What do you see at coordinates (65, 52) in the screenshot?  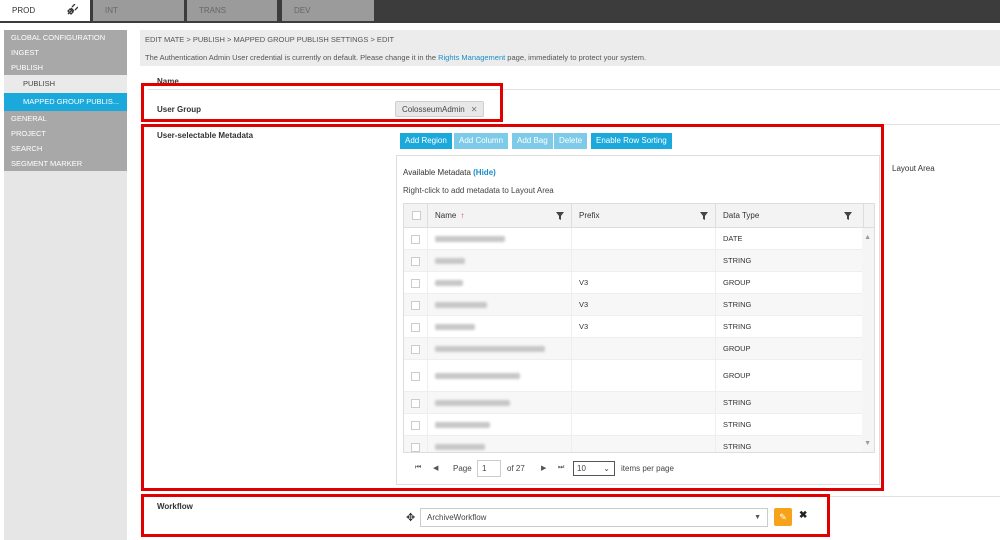 I see `sidebar-item-ingest: INGEST` at bounding box center [65, 52].